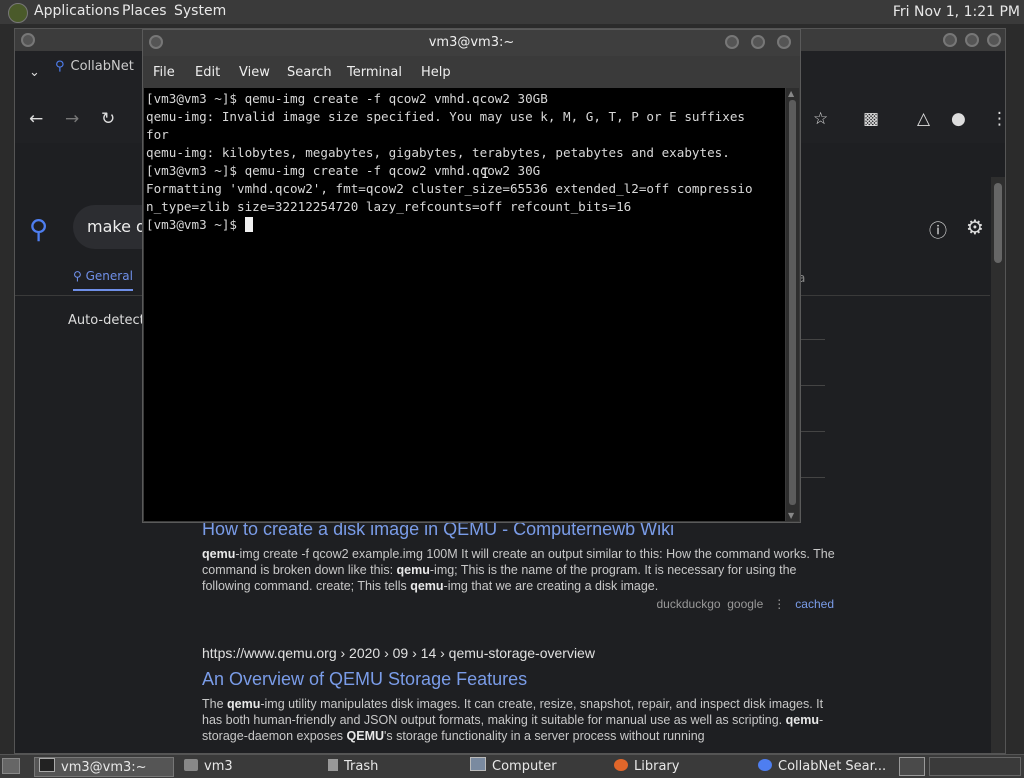 The height and width of the screenshot is (778, 1024). What do you see at coordinates (72, 119) in the screenshot?
I see `forward-arrow-icon: →` at bounding box center [72, 119].